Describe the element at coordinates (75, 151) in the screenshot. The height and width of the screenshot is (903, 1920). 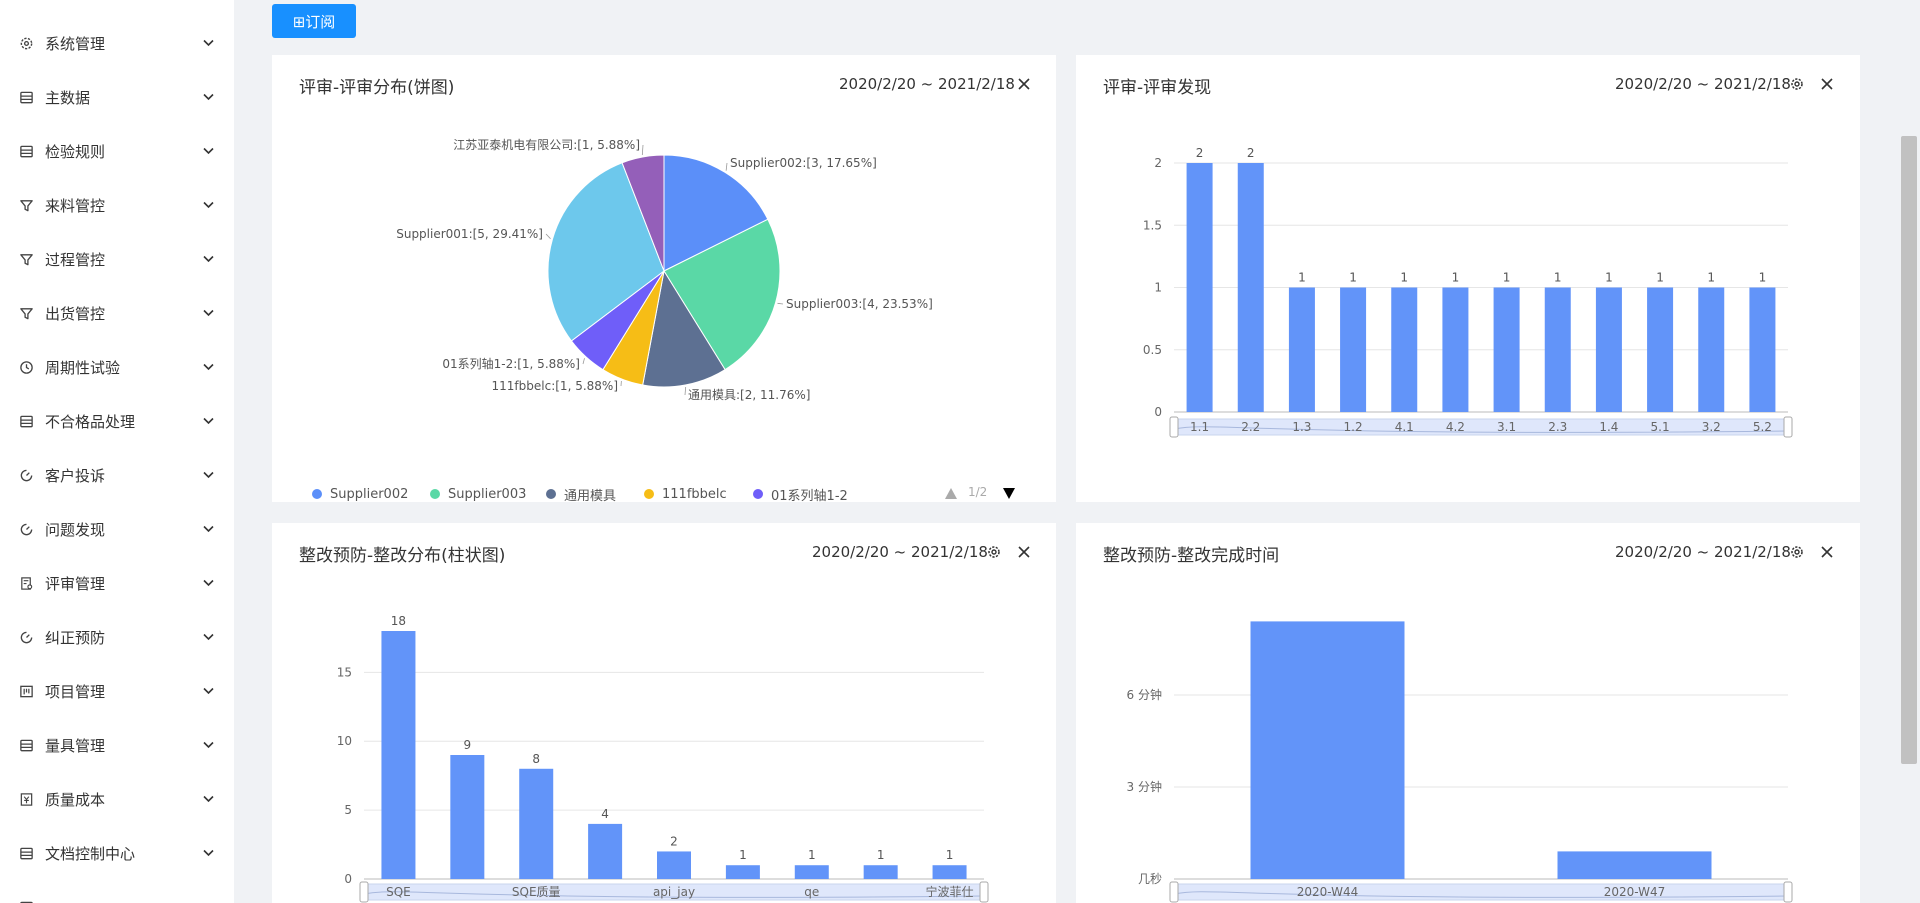
I see `sidebar-item-label: 检验规则` at that location.